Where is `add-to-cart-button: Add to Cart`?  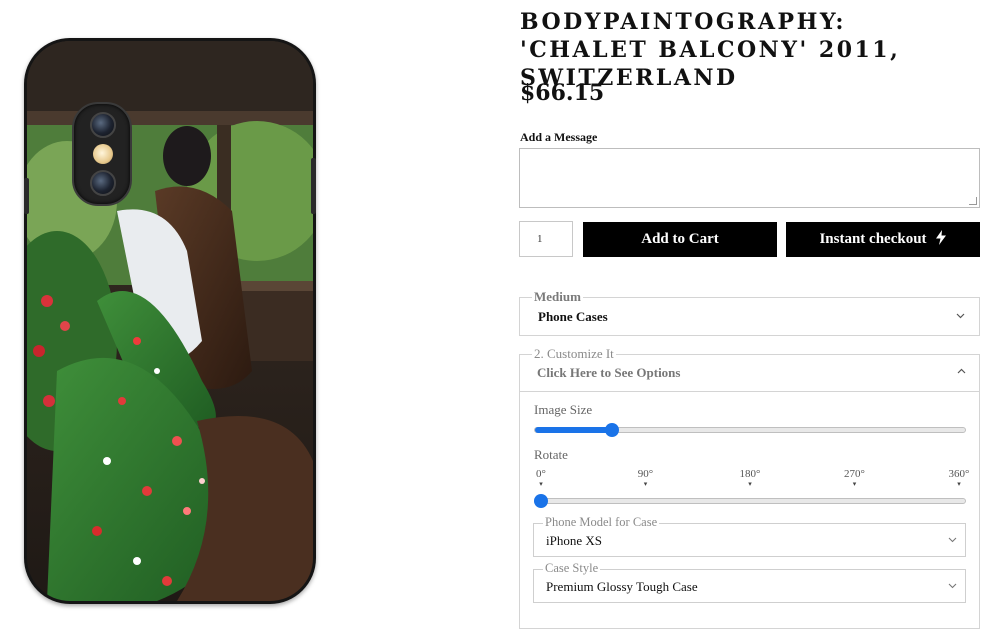
add-to-cart-button: Add to Cart is located at coordinates (680, 239).